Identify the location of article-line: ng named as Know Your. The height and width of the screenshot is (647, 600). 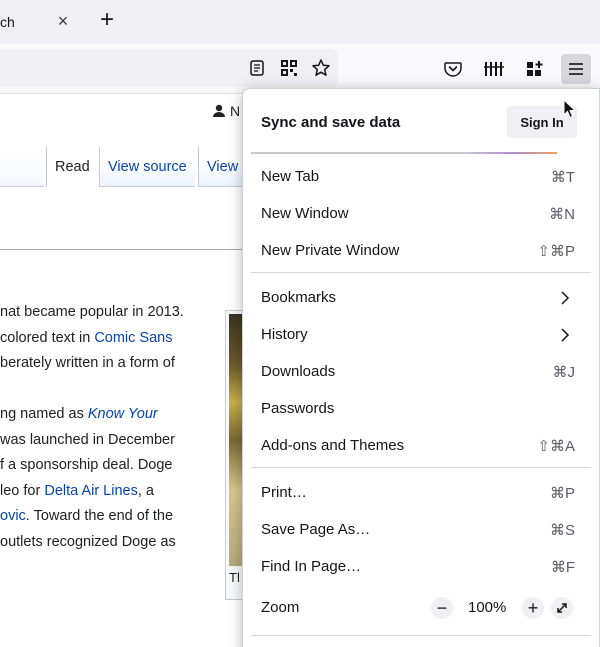
(115, 415).